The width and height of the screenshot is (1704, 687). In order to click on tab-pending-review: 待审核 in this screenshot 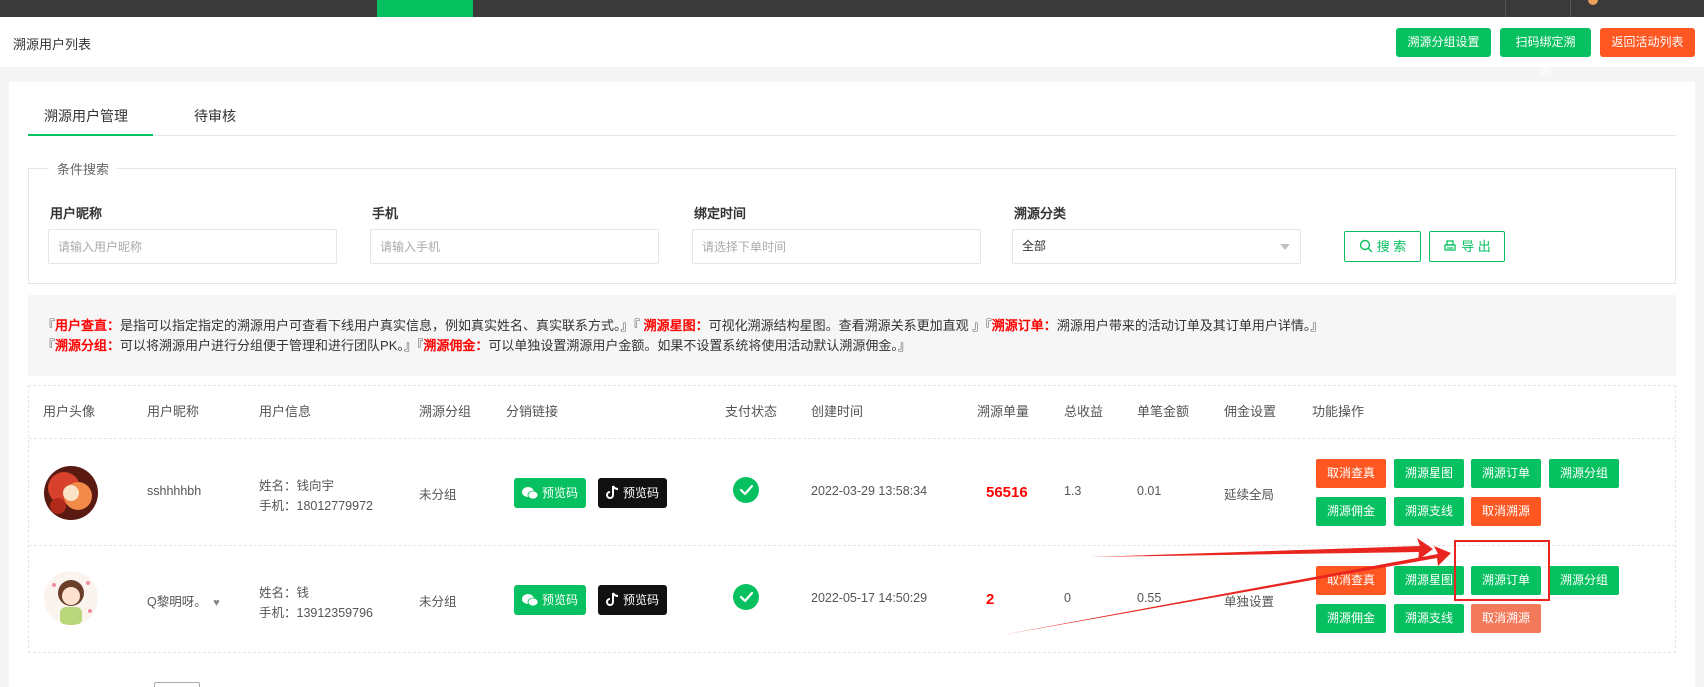, I will do `click(215, 116)`.